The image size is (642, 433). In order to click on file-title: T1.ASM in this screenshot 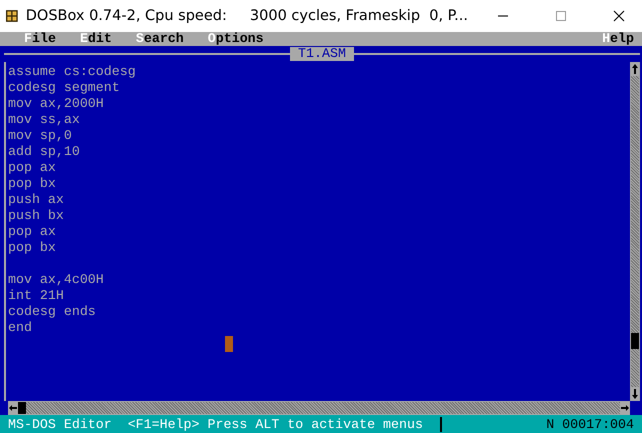, I will do `click(322, 54)`.